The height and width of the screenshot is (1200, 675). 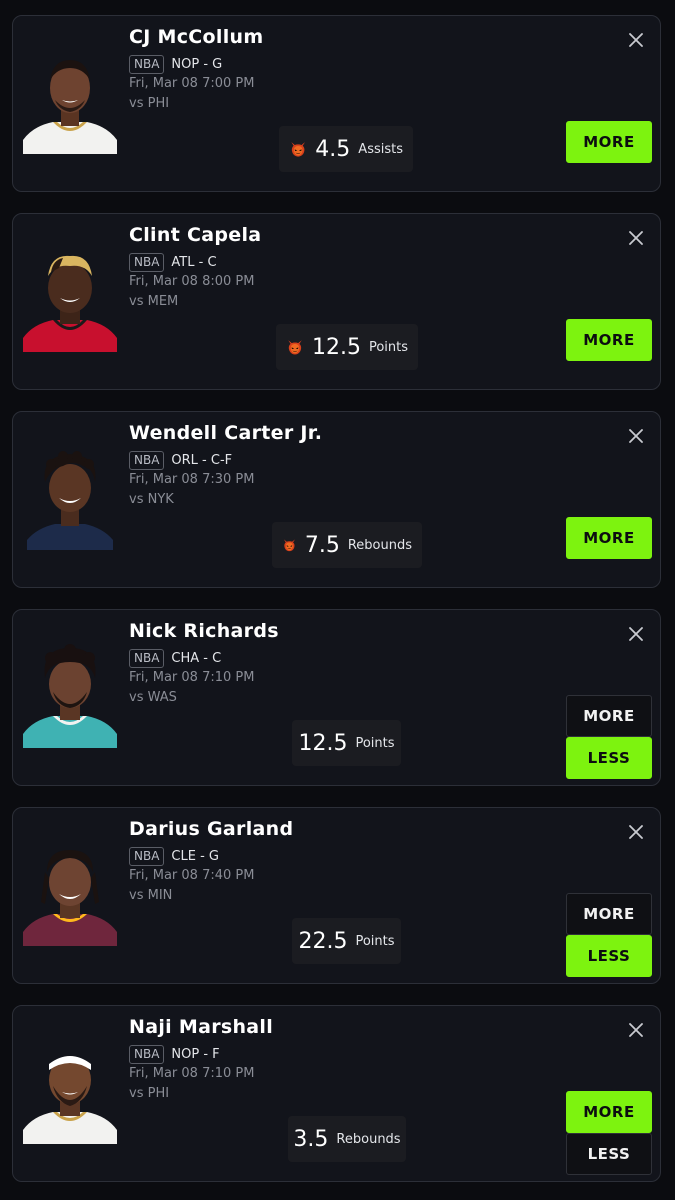 What do you see at coordinates (226, 433) in the screenshot?
I see `player-name: Wendell Carter Jr.` at bounding box center [226, 433].